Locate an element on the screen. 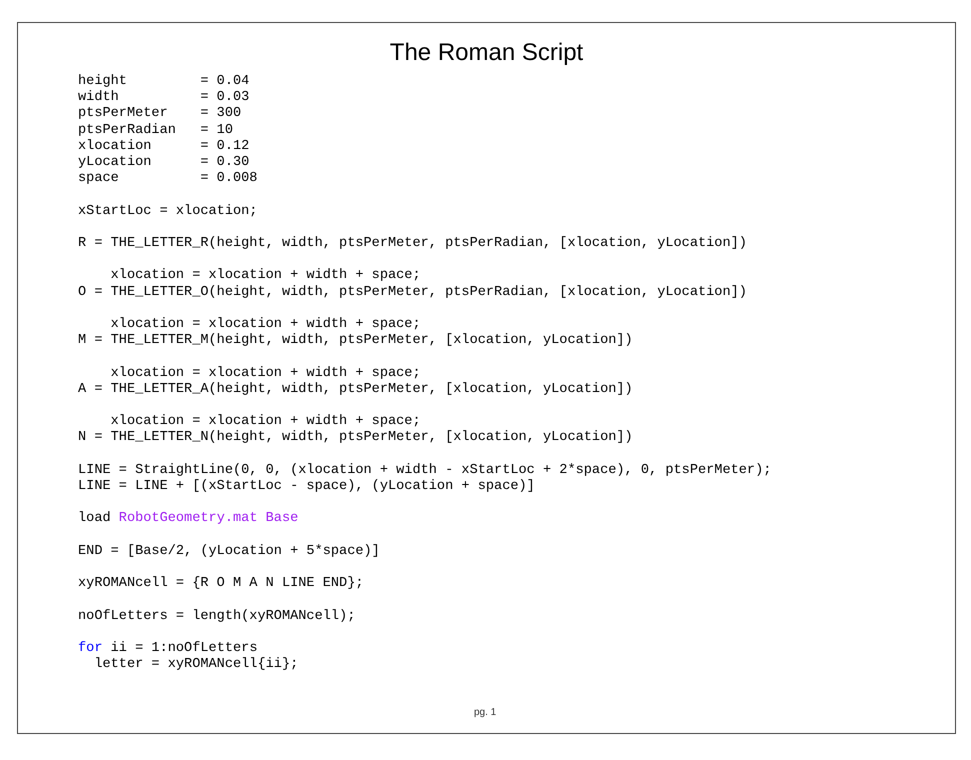 Image resolution: width=971 pixels, height=760 pixels. code-line: noOfLetters = length(xyROMANcell); is located at coordinates (217, 616).